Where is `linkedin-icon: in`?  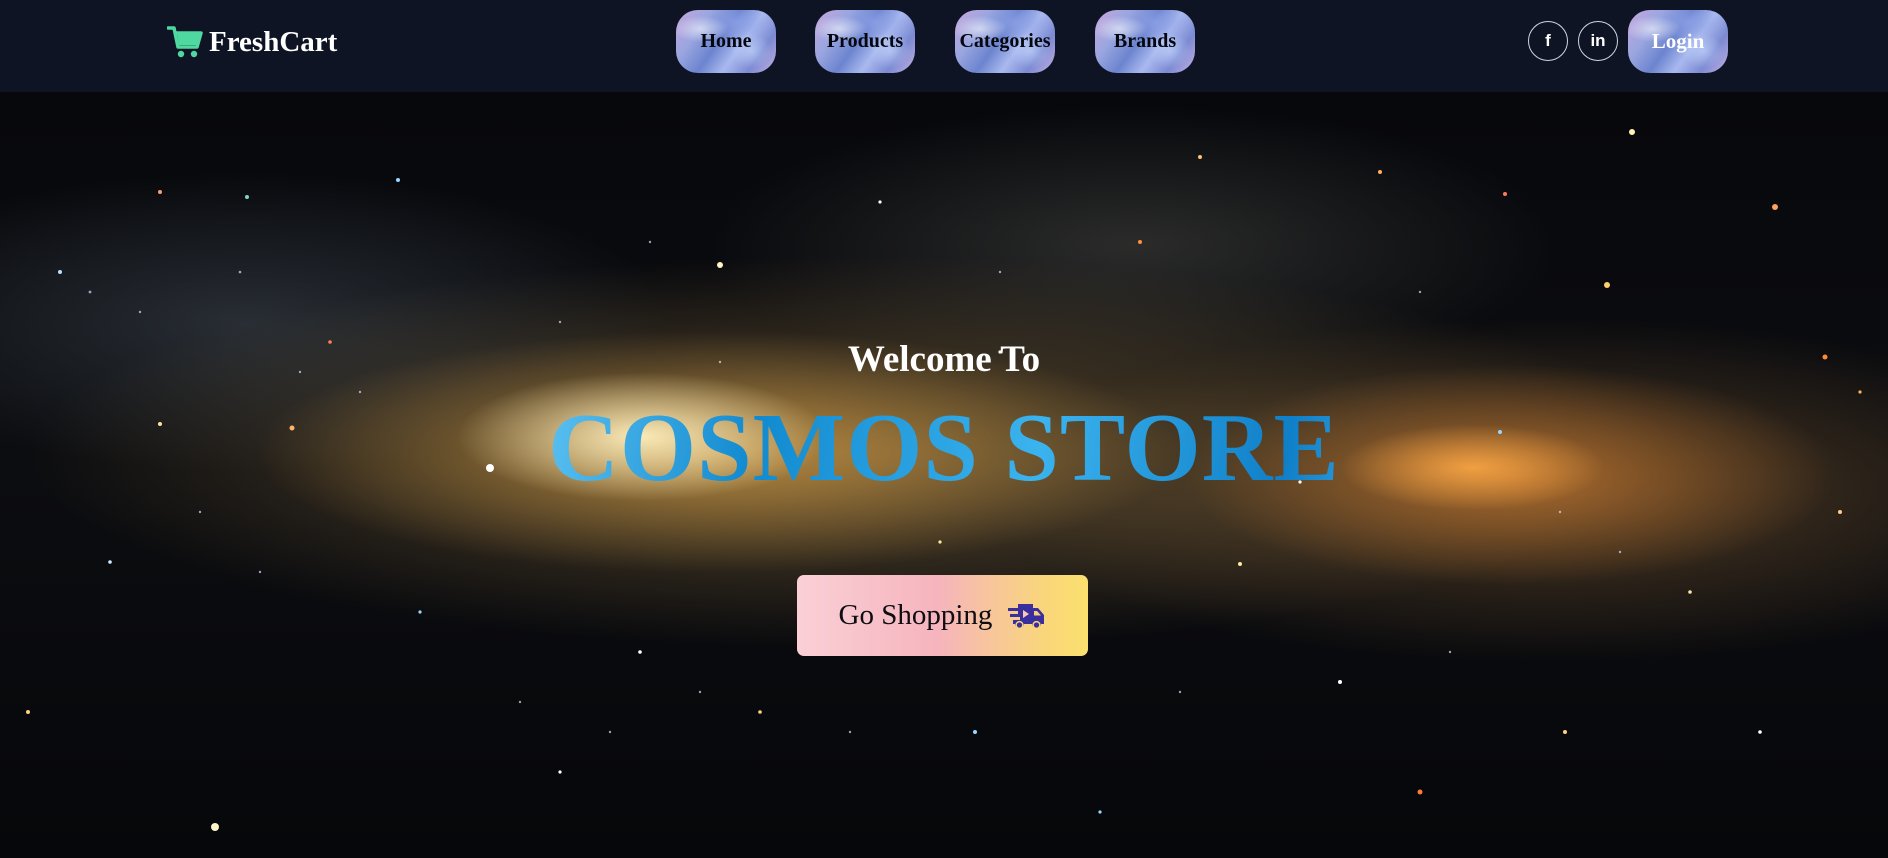
linkedin-icon: in is located at coordinates (1598, 41).